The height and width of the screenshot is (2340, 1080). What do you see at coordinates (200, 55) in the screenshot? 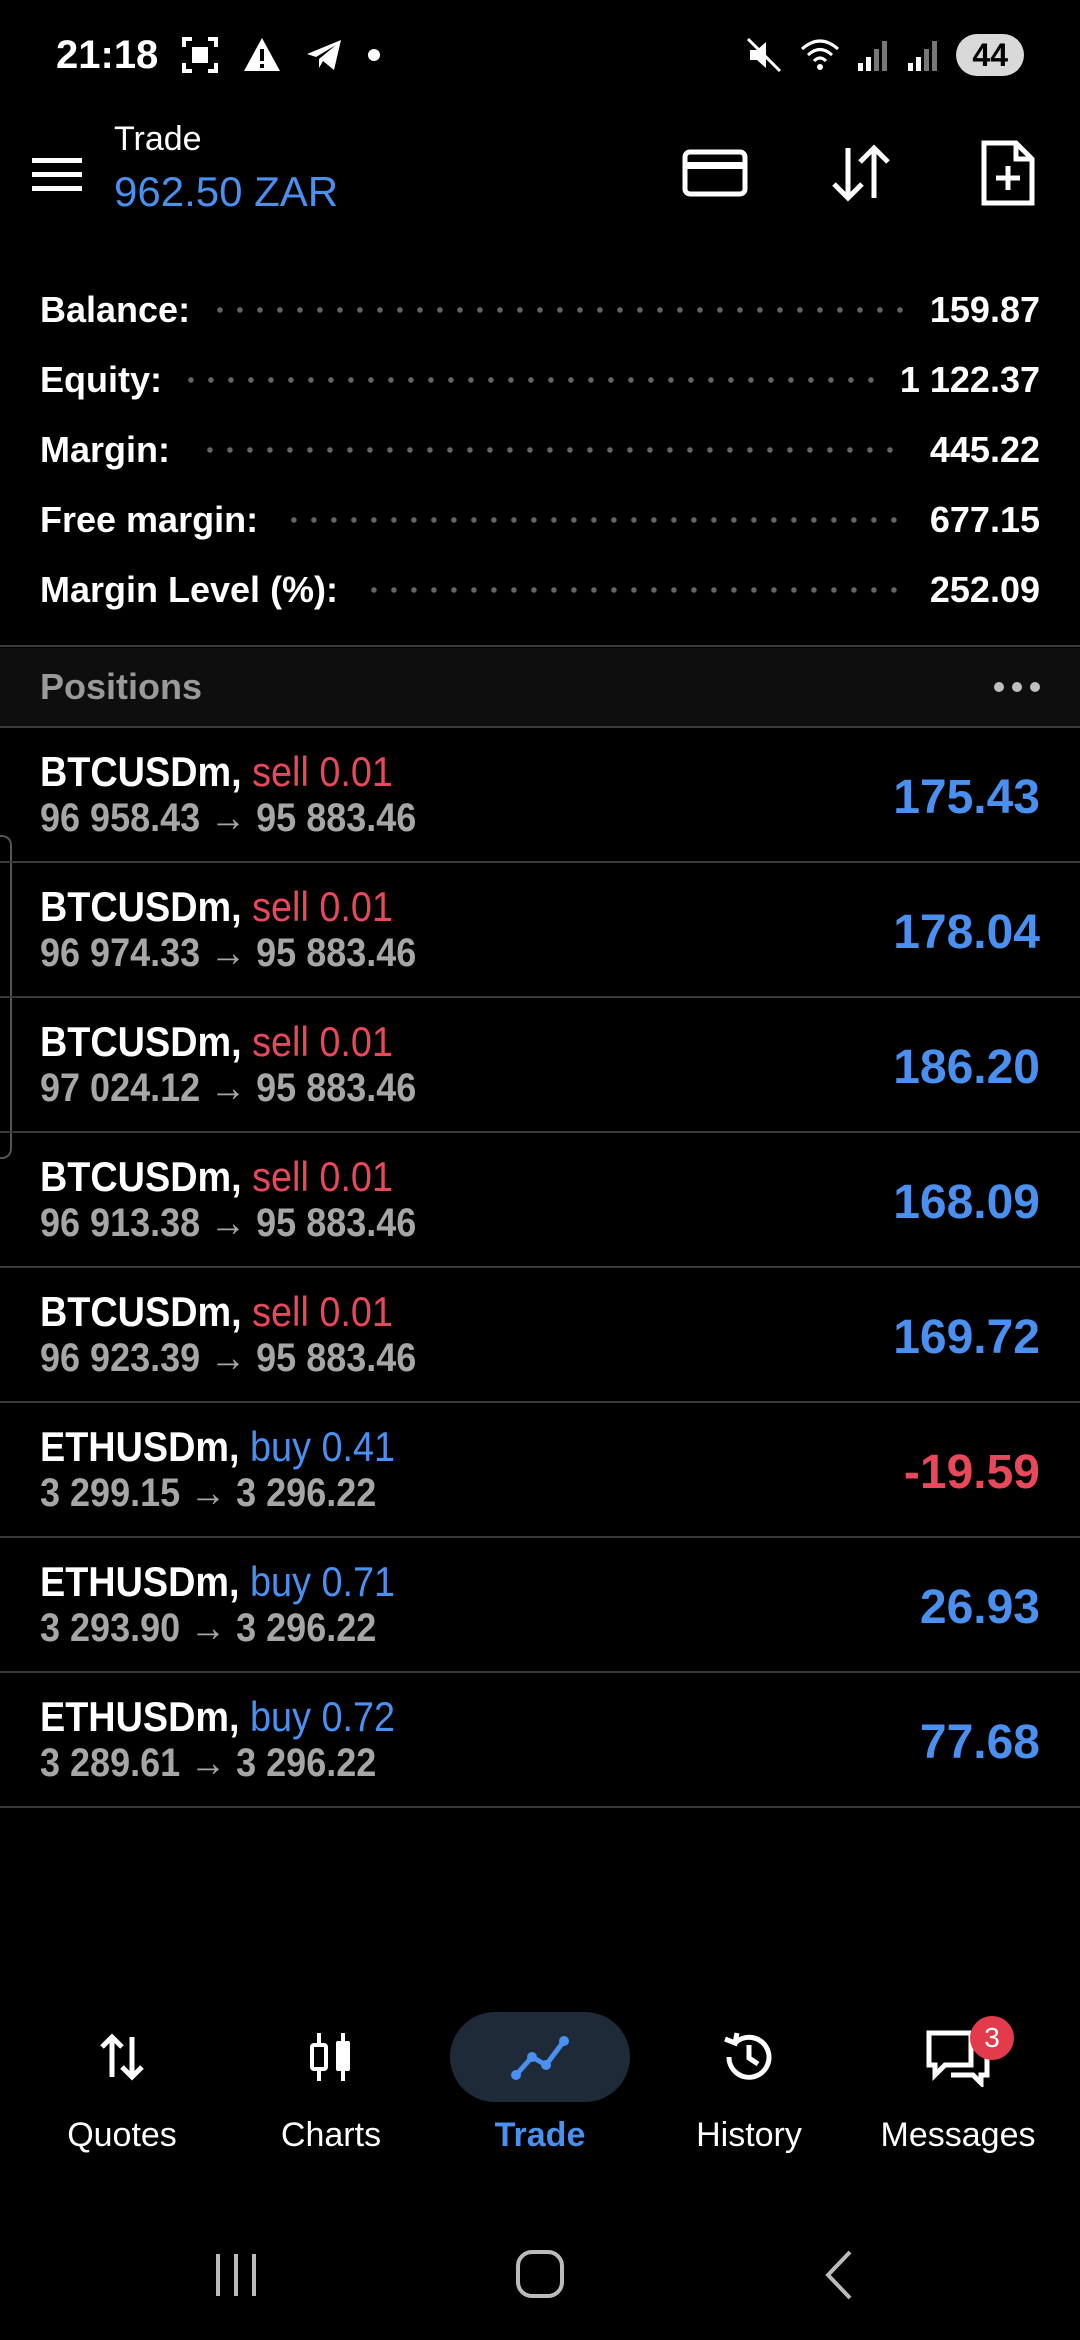
I see `screenshot-icon` at bounding box center [200, 55].